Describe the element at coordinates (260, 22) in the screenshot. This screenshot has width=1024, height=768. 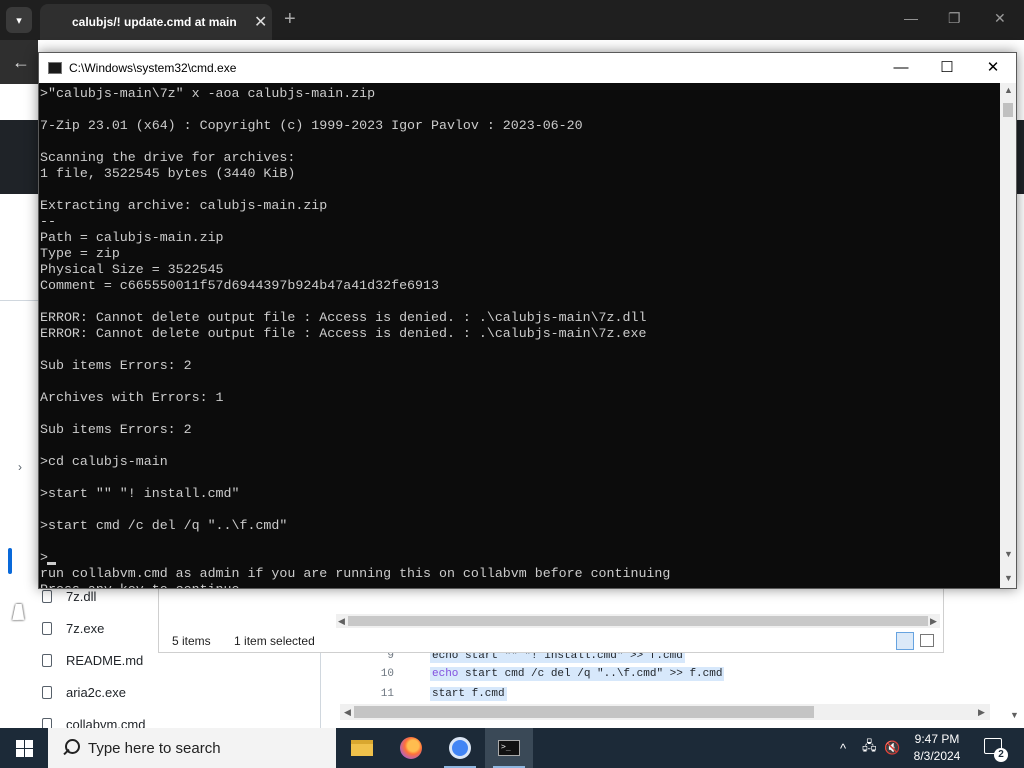
I see `tab-close-icon: ✕` at that location.